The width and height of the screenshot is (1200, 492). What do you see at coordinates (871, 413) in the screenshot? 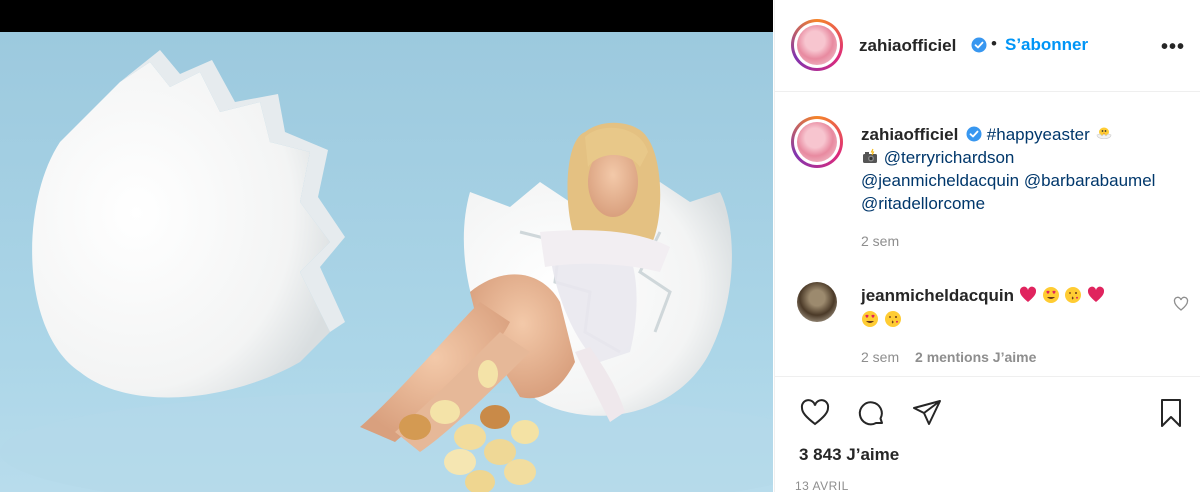
I see `comment-bubble-icon` at bounding box center [871, 413].